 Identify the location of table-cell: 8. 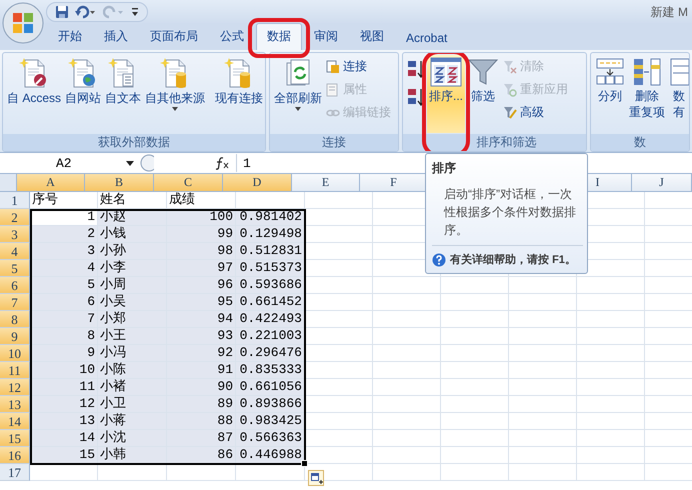
(64, 336).